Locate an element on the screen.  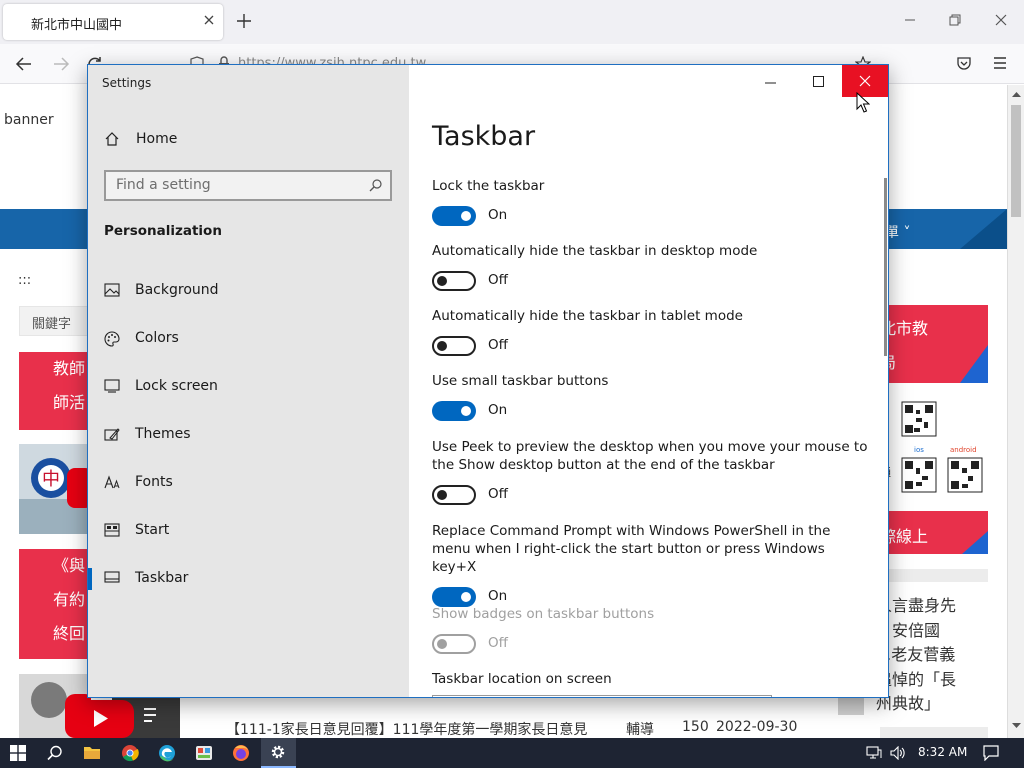
minimize-icon is located at coordinates (770, 83).